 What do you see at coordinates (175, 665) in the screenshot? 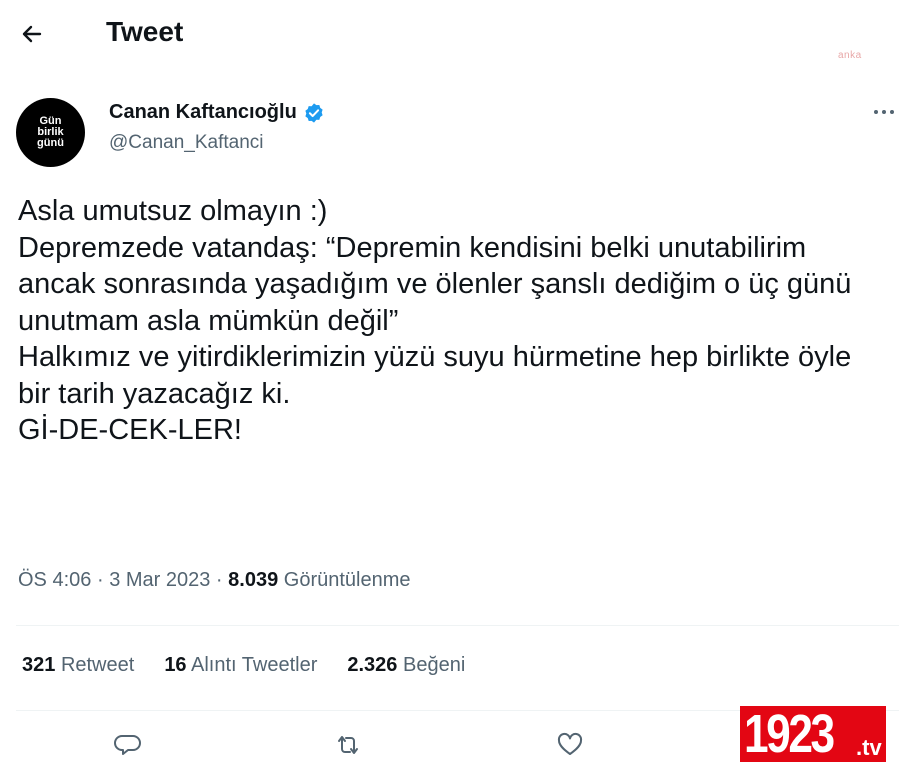
I see `quote-count: 16` at bounding box center [175, 665].